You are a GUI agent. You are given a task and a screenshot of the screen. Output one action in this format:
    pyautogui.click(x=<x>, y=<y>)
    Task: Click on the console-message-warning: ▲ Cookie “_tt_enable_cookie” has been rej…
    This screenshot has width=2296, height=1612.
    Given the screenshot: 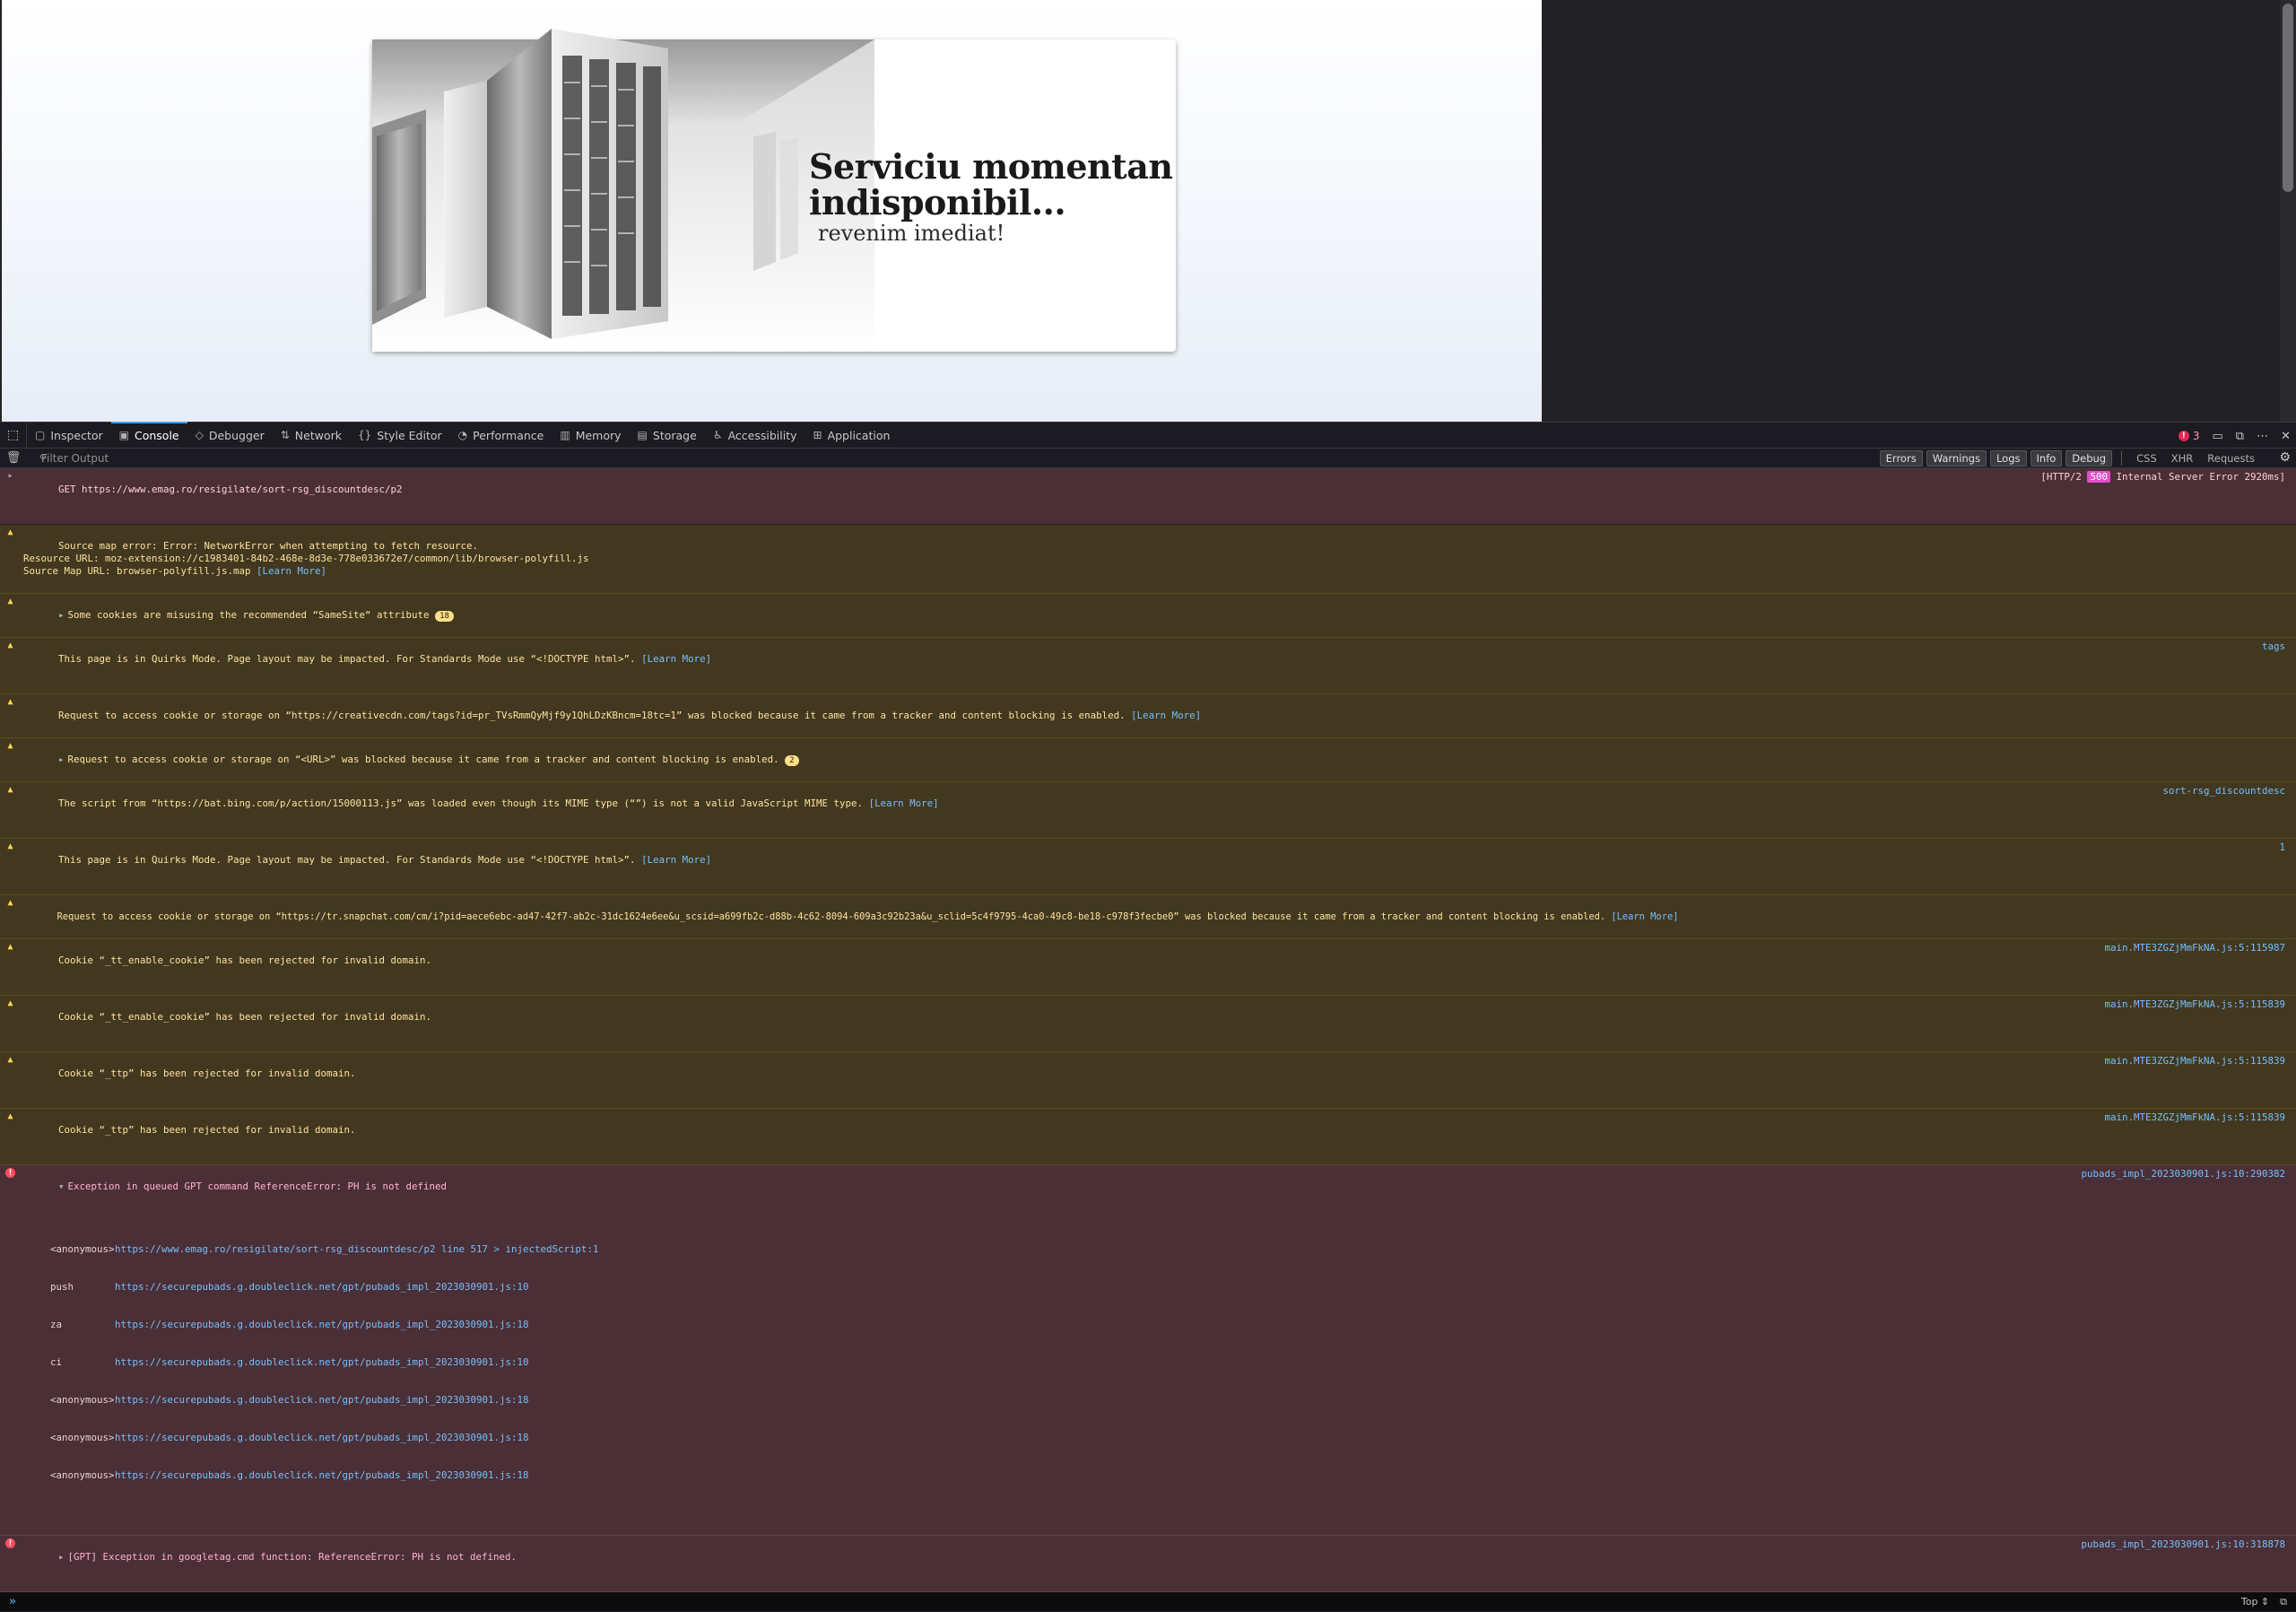 What is the action you would take?
    pyautogui.click(x=1148, y=1024)
    